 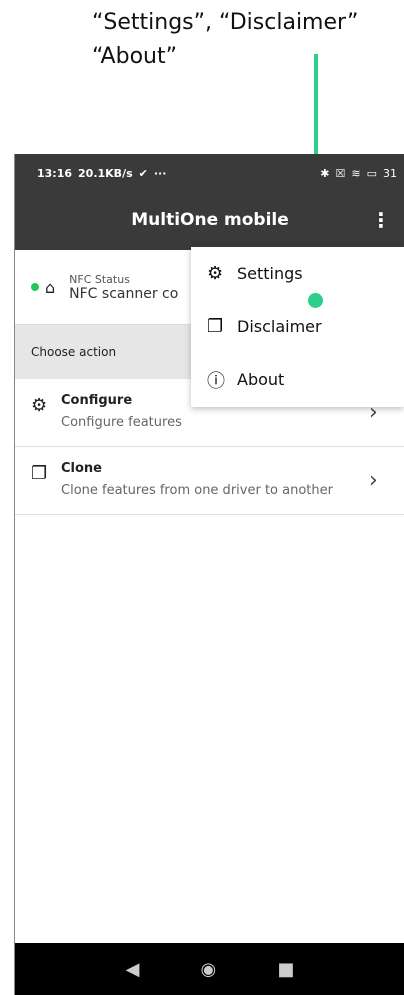 What do you see at coordinates (135, 56) in the screenshot?
I see `annotation-line-2: “About”` at bounding box center [135, 56].